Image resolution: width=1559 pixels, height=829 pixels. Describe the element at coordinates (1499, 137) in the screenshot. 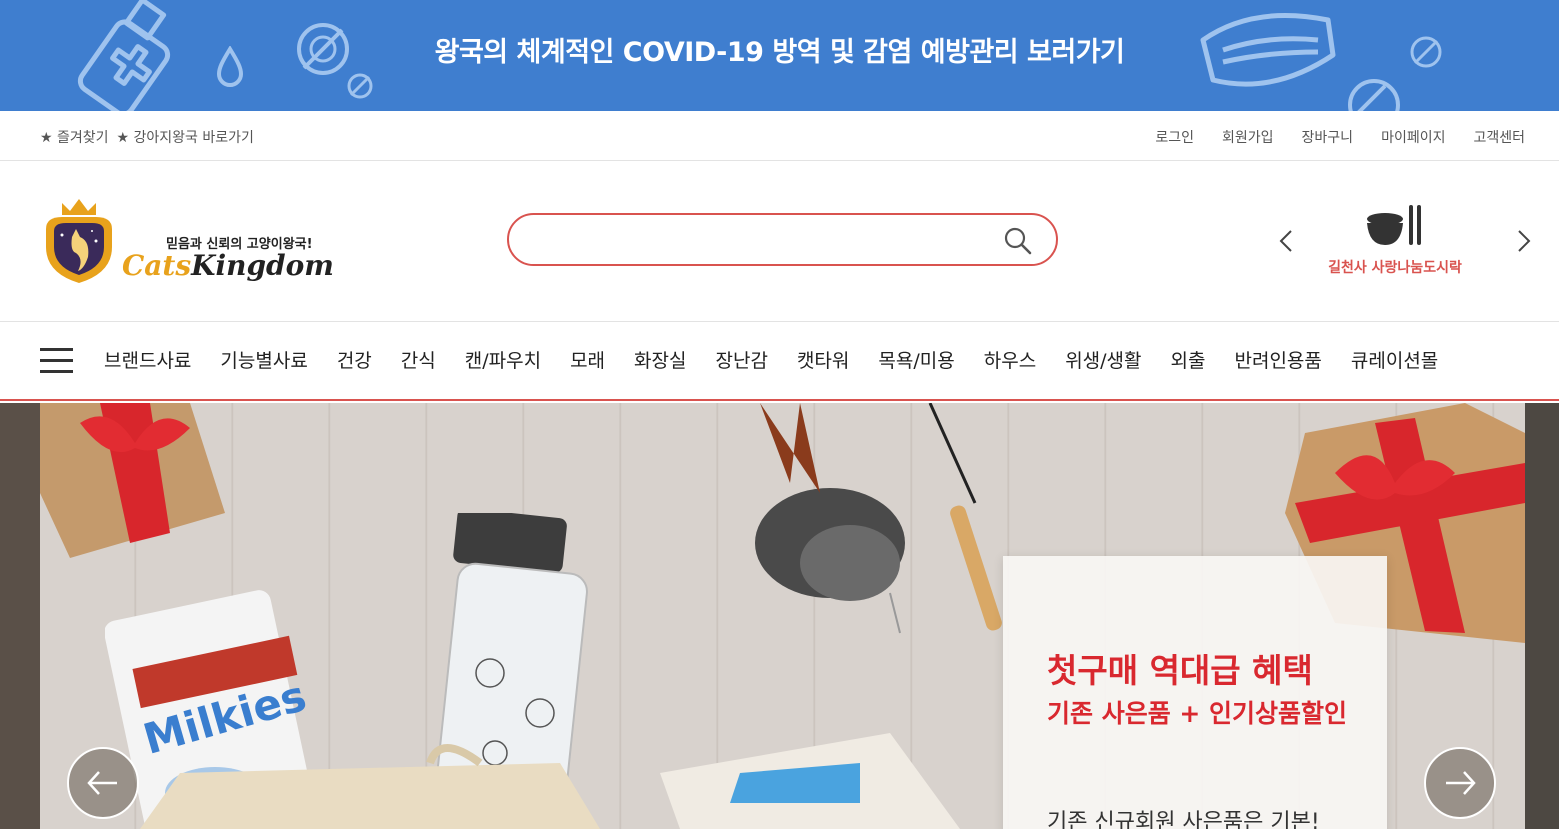

I see `customer-center-link: 고객센터` at that location.